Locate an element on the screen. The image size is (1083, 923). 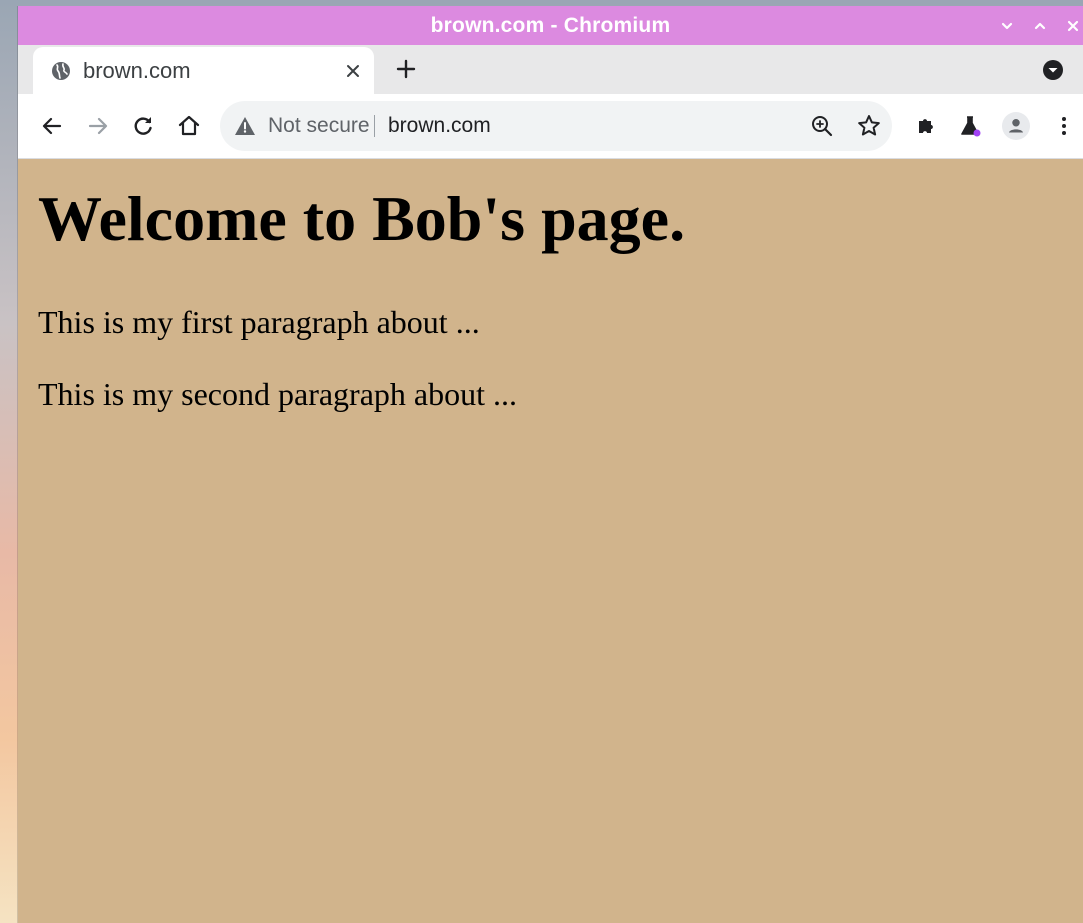
chevron-down-icon is located at coordinates (1007, 25).